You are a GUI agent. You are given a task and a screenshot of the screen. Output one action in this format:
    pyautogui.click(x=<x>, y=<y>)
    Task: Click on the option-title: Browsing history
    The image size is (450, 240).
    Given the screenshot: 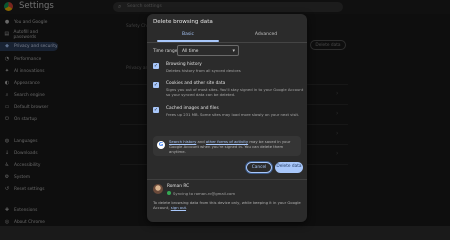 What is the action you would take?
    pyautogui.click(x=184, y=64)
    